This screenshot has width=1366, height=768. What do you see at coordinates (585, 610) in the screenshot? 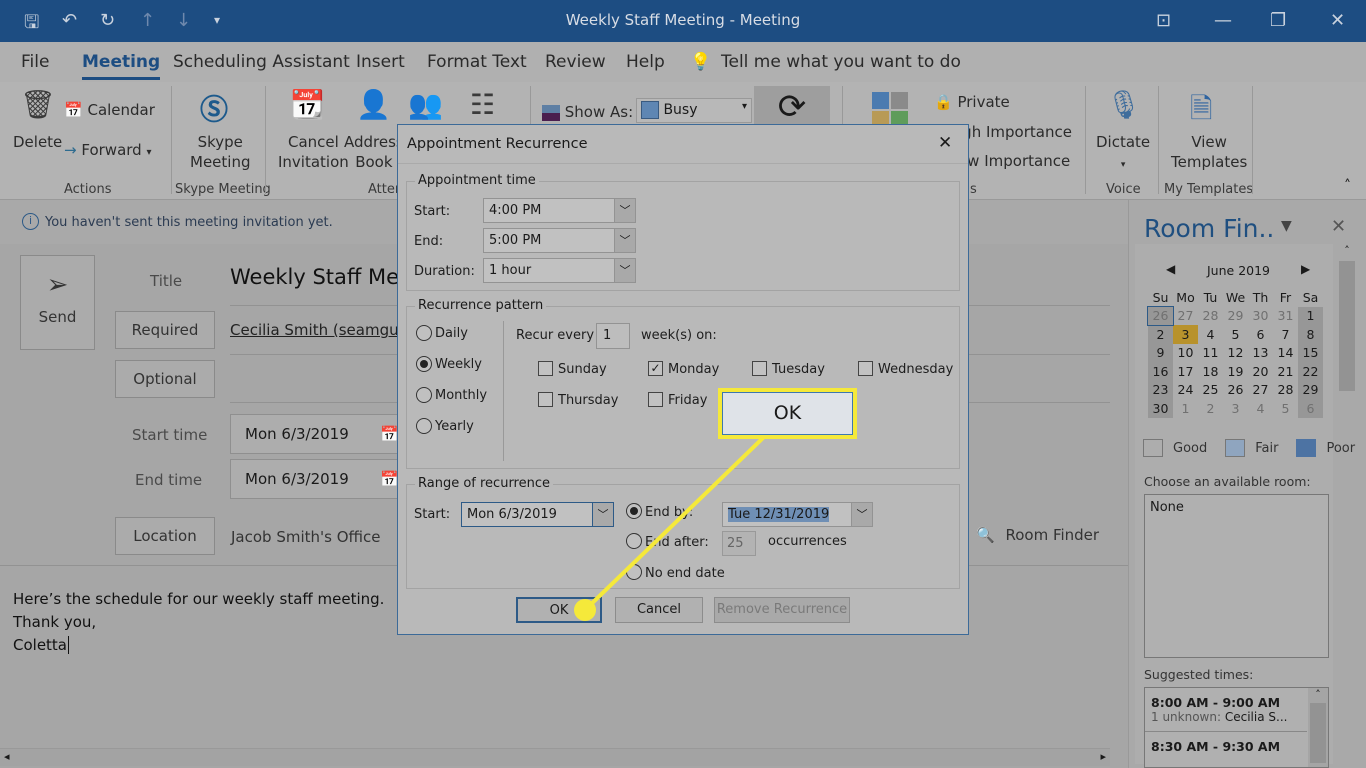
I see `callout-dot` at bounding box center [585, 610].